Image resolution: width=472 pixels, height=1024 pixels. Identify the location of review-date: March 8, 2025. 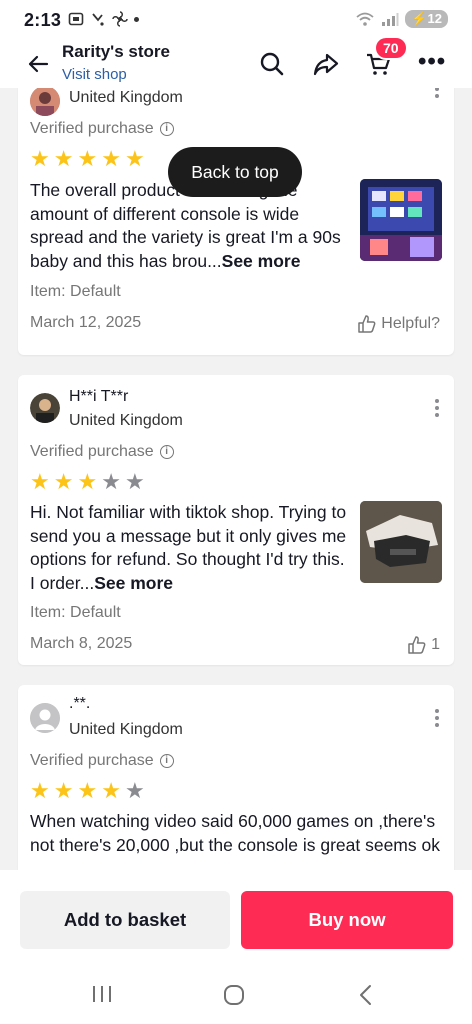
(81, 643).